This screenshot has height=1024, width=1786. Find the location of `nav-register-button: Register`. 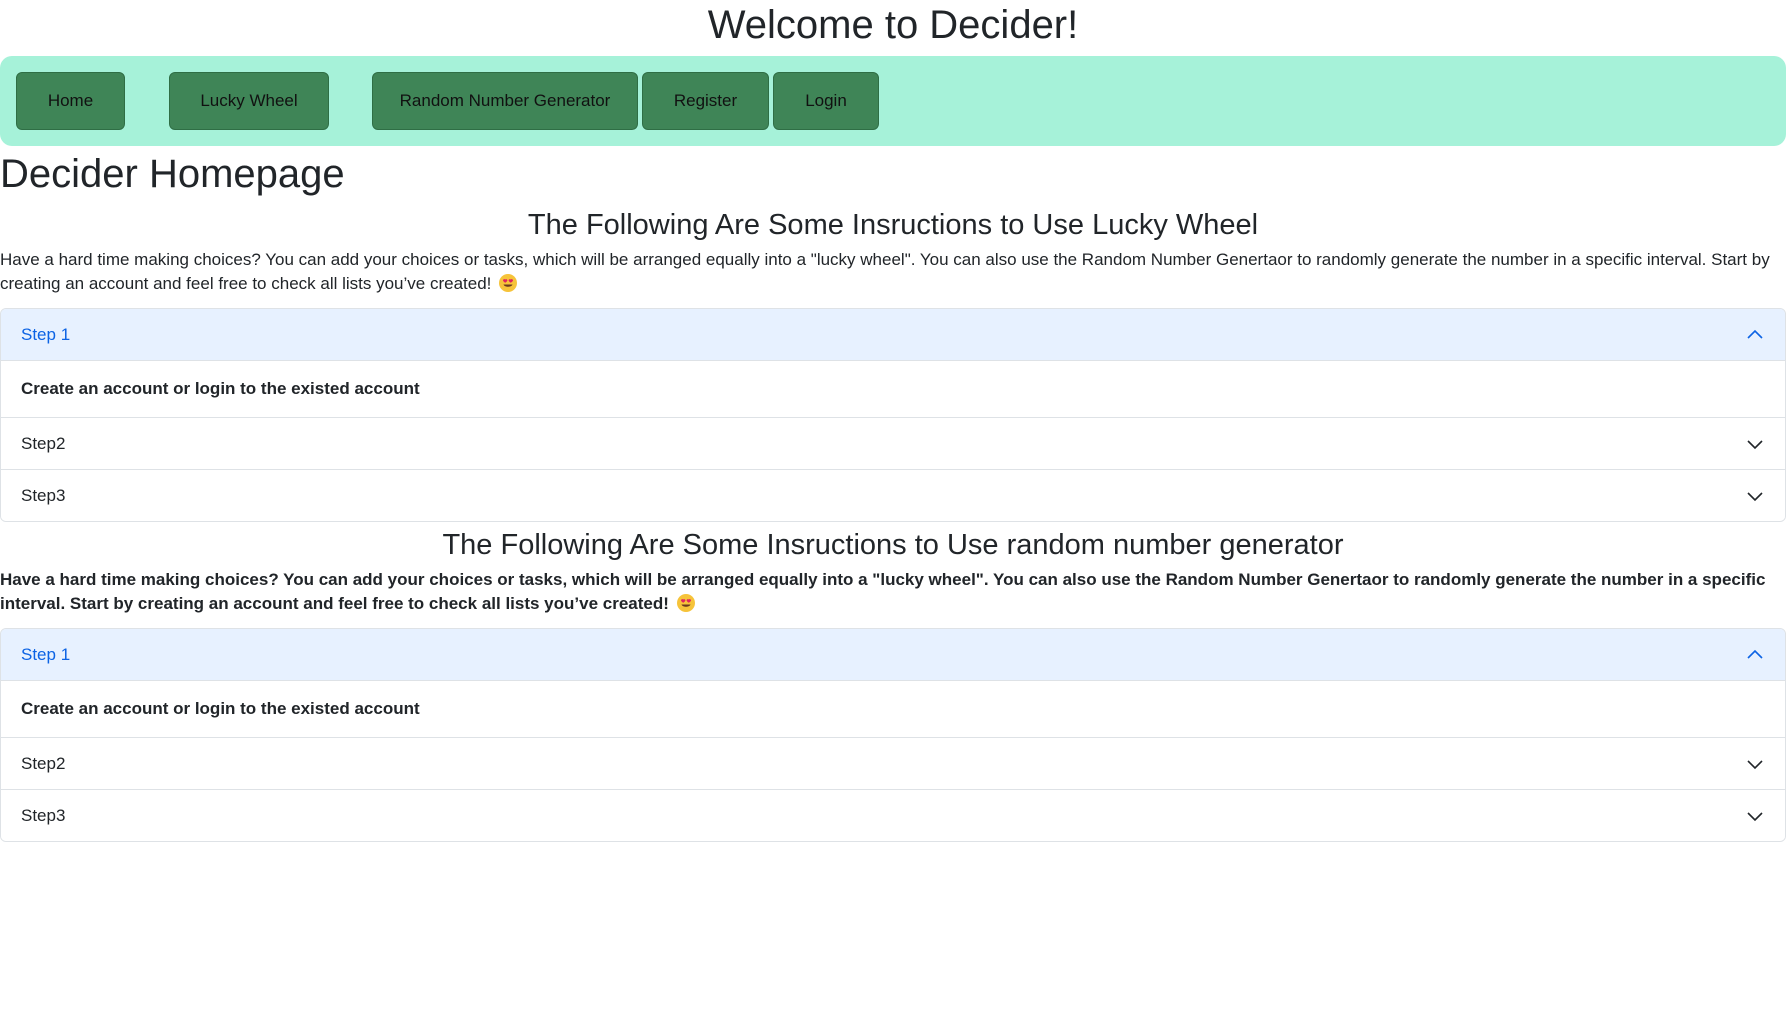

nav-register-button: Register is located at coordinates (705, 101).